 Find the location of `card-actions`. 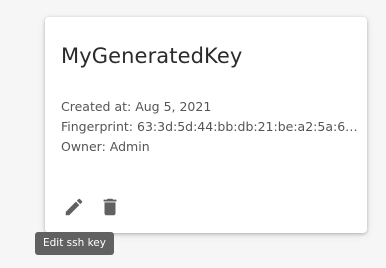

card-actions is located at coordinates (92, 207).